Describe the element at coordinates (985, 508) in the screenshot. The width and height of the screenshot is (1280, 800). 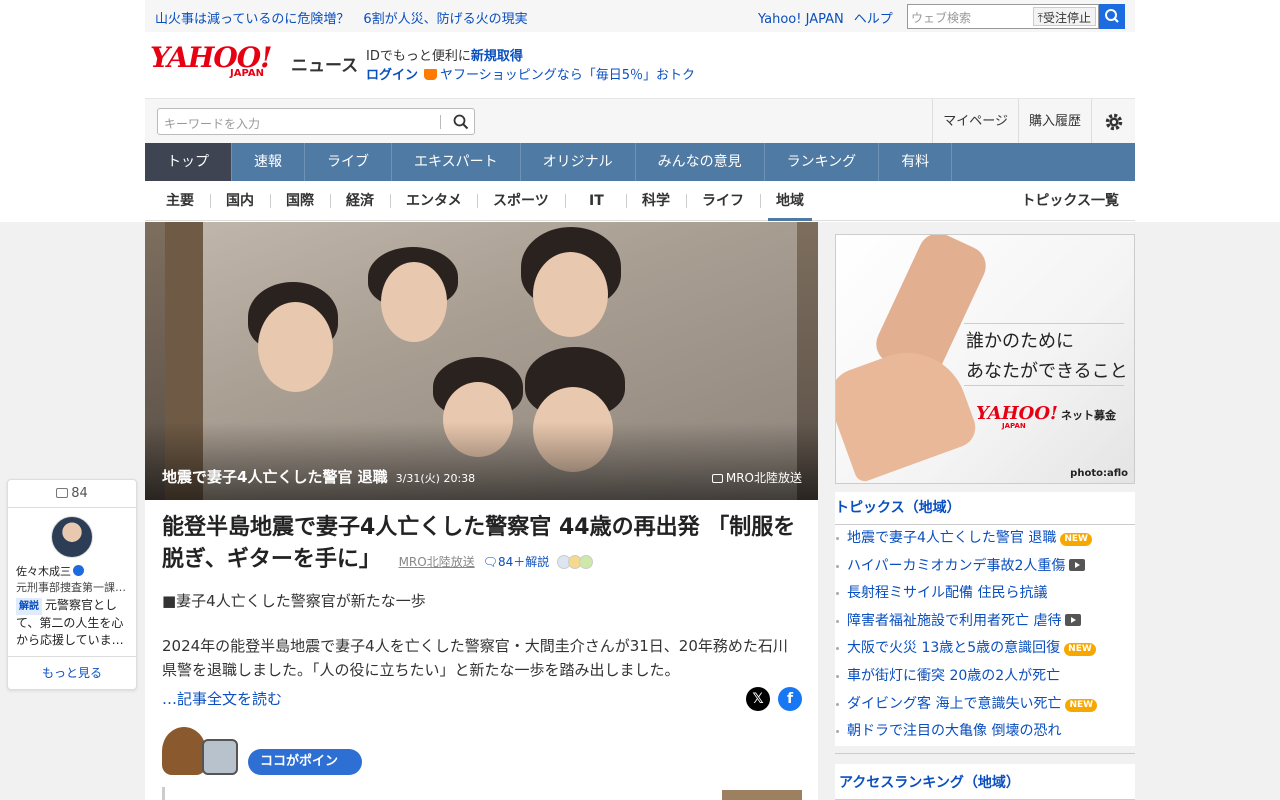
I see `topics-heading: トピックス（地域）` at that location.